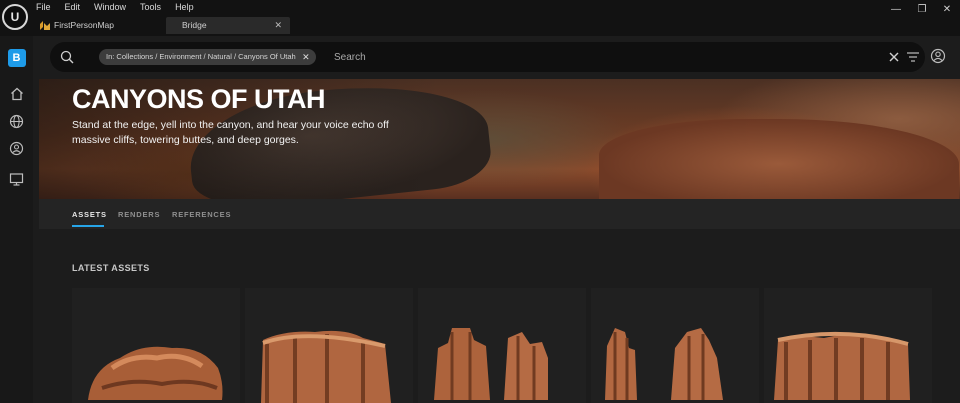  What do you see at coordinates (278, 25) in the screenshot?
I see `tab-close-icon: ✕` at bounding box center [278, 25].